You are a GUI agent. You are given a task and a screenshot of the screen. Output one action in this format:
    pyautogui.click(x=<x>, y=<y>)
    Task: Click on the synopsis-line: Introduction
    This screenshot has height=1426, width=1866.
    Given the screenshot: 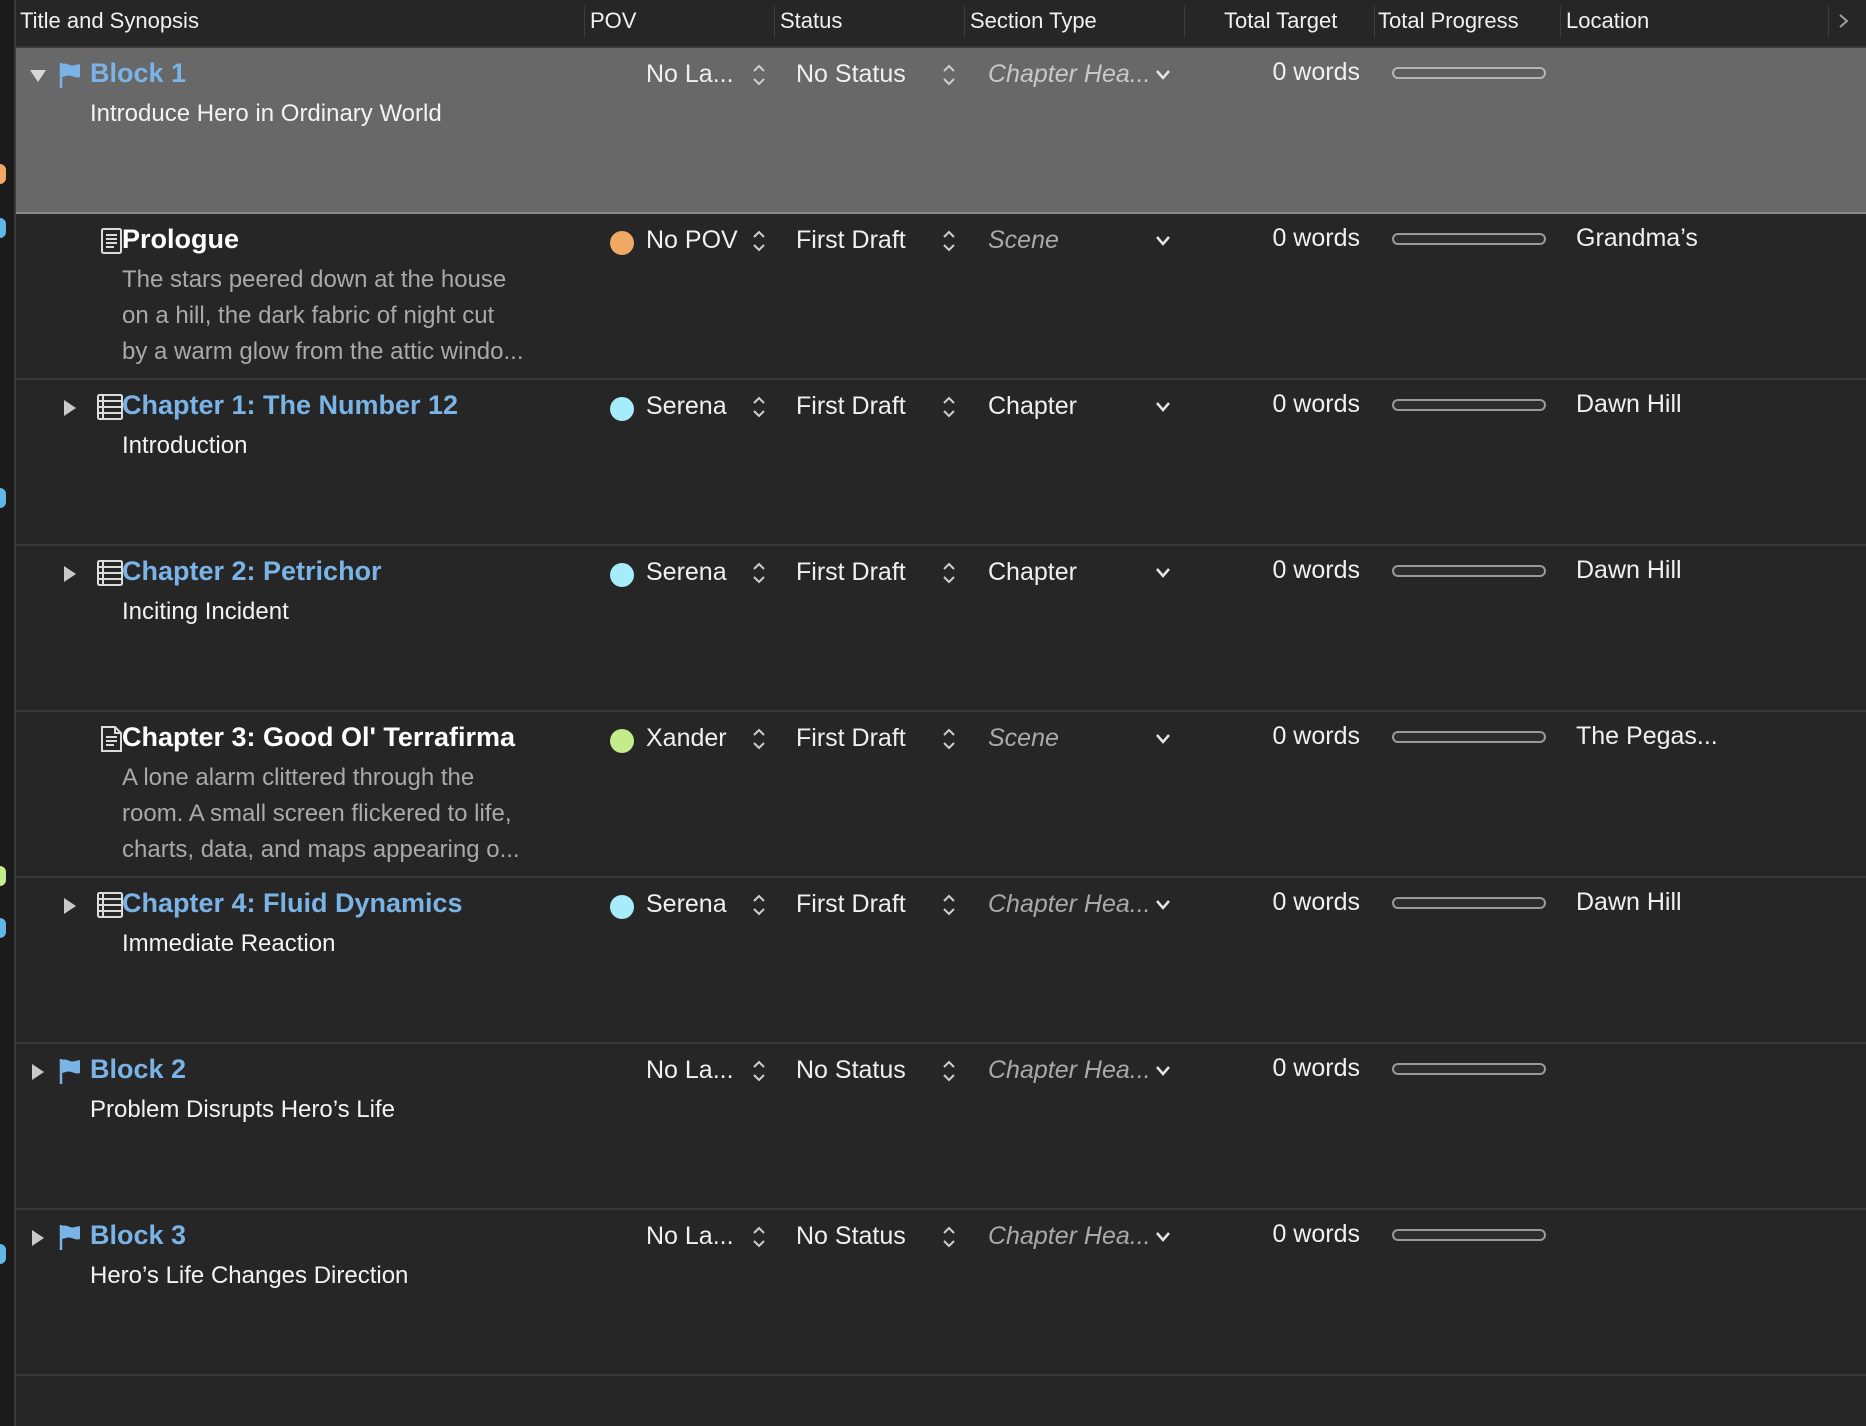 What is the action you would take?
    pyautogui.click(x=185, y=445)
    